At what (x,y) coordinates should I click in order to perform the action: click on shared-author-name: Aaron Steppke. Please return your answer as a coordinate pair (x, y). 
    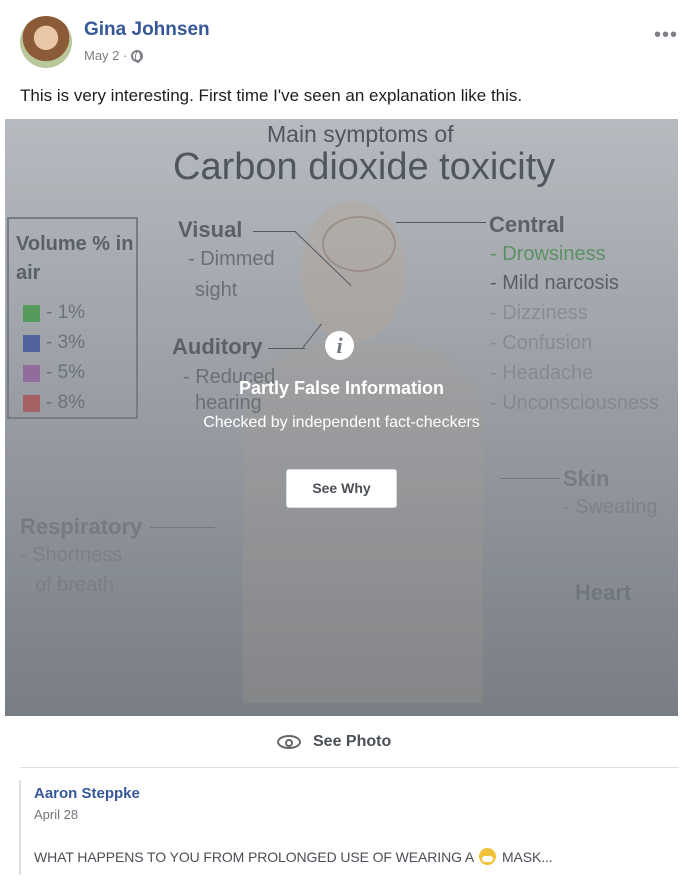
    Looking at the image, I should click on (87, 793).